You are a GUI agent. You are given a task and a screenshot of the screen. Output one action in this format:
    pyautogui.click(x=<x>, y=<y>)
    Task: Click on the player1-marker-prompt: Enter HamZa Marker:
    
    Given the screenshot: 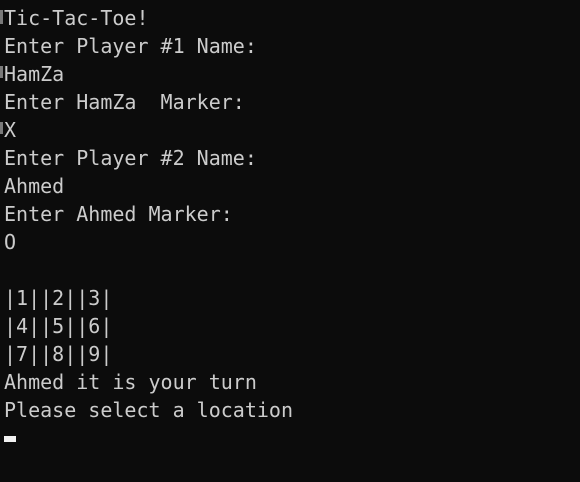 What is the action you would take?
    pyautogui.click(x=124, y=102)
    